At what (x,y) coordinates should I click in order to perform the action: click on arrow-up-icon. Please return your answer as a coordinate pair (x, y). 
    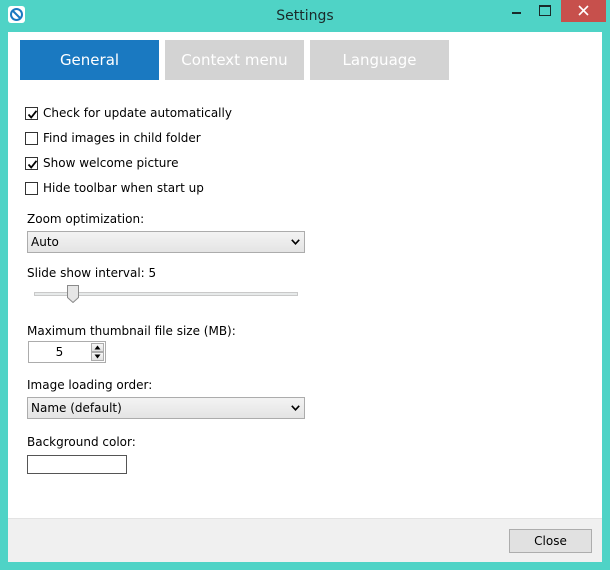
    Looking at the image, I should click on (97, 347).